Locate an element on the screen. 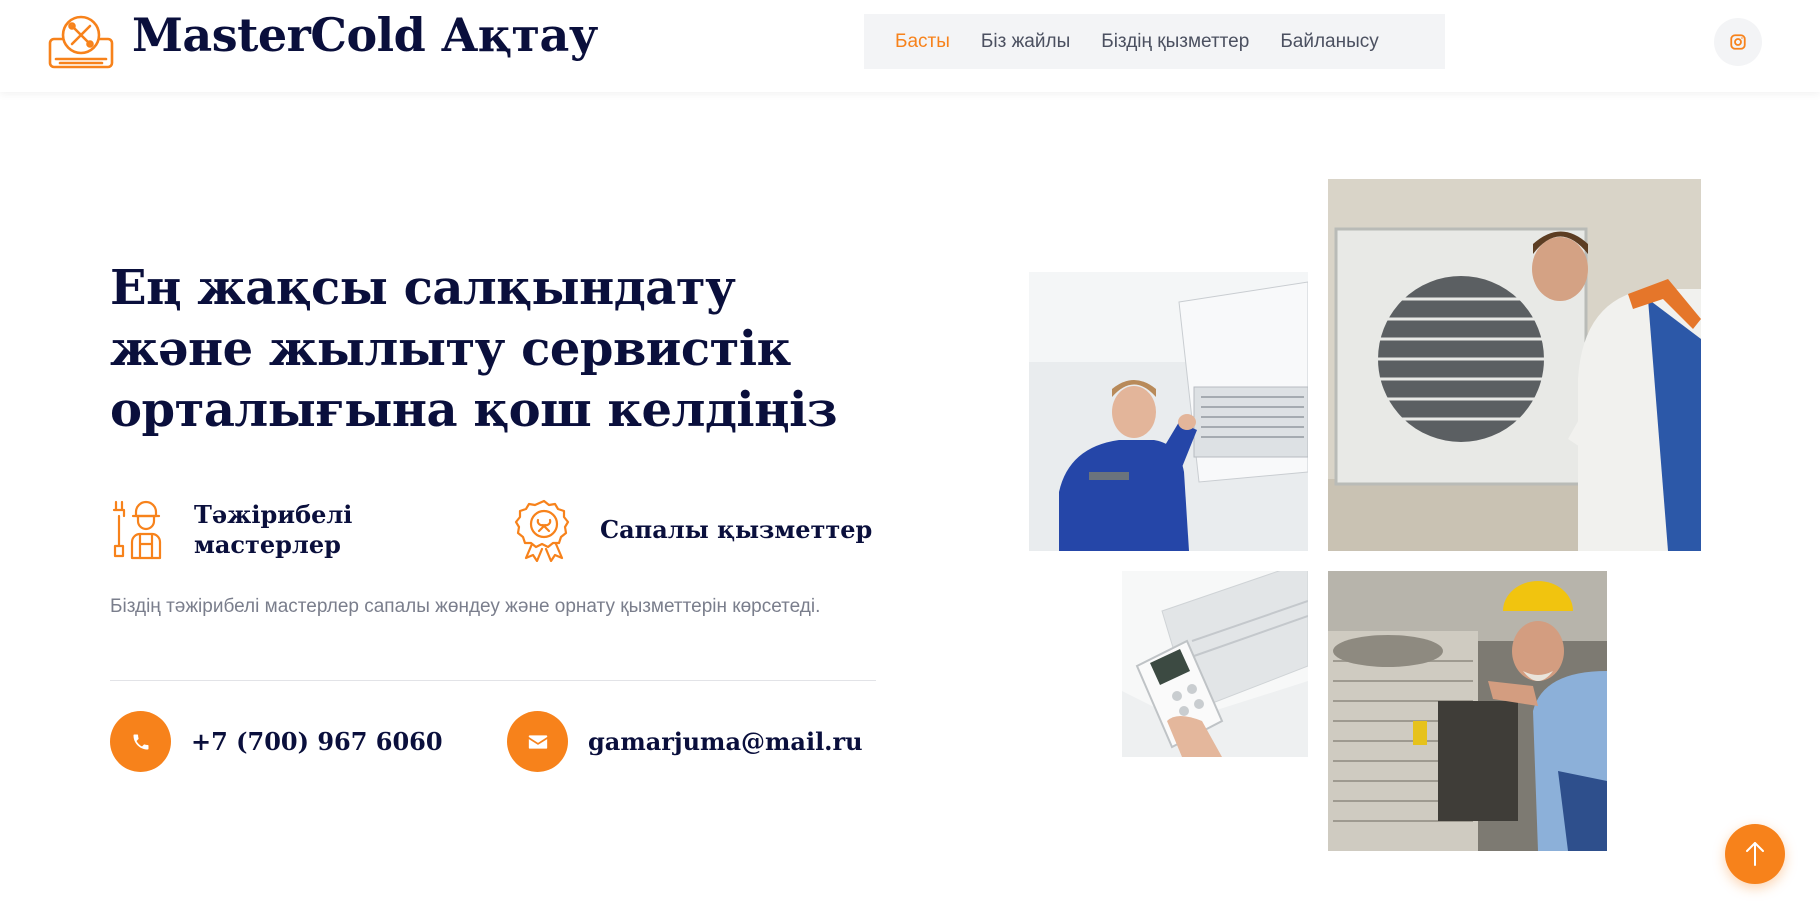 The width and height of the screenshot is (1820, 906). divider is located at coordinates (493, 680).